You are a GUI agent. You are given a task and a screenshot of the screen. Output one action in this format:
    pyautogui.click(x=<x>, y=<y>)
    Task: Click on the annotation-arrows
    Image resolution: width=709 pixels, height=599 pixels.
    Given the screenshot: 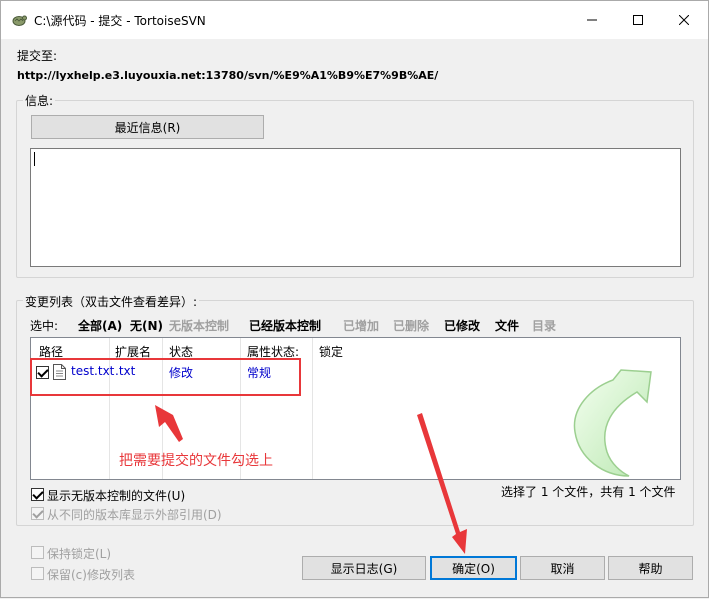 What is the action you would take?
    pyautogui.click(x=311, y=479)
    